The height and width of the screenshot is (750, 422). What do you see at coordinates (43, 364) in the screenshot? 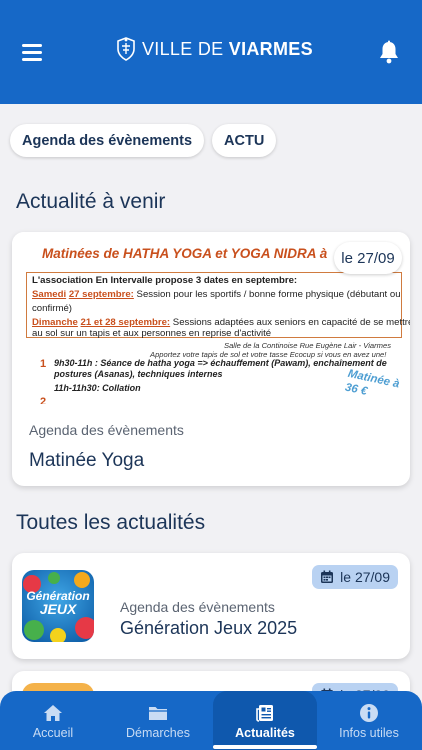
I see `poster-step-number: 1` at bounding box center [43, 364].